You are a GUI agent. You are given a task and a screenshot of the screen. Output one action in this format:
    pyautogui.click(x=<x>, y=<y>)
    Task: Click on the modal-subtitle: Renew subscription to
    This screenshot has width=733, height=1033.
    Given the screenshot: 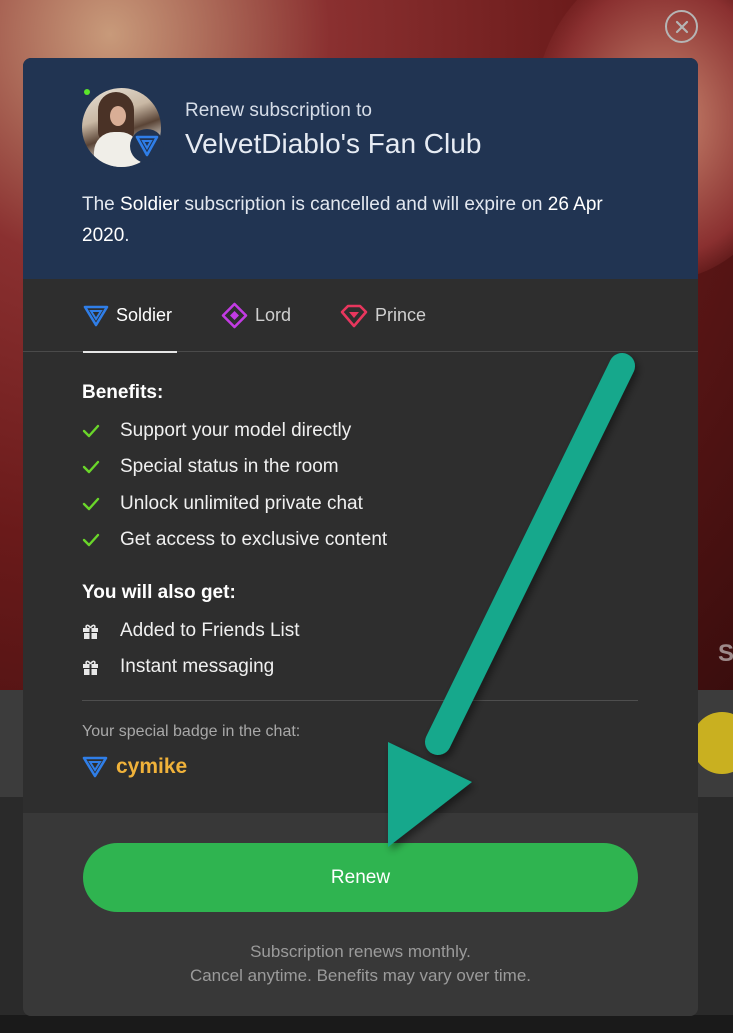 What is the action you would take?
    pyautogui.click(x=278, y=110)
    